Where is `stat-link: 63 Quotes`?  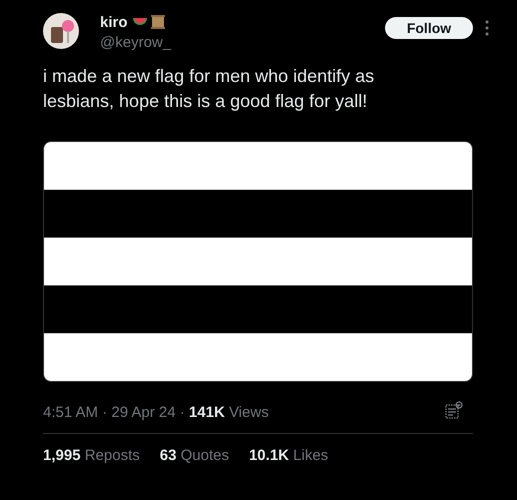 stat-link: 63 Quotes is located at coordinates (194, 455).